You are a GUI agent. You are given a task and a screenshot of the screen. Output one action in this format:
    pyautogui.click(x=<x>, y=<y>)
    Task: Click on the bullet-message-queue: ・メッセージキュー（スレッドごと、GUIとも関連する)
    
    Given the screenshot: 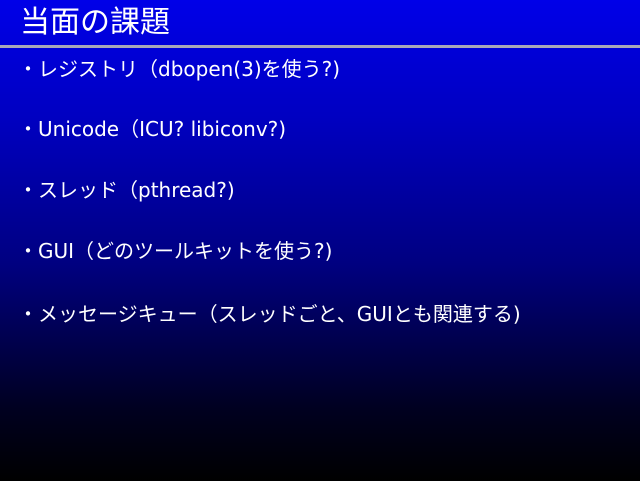 What is the action you would take?
    pyautogui.click(x=269, y=314)
    